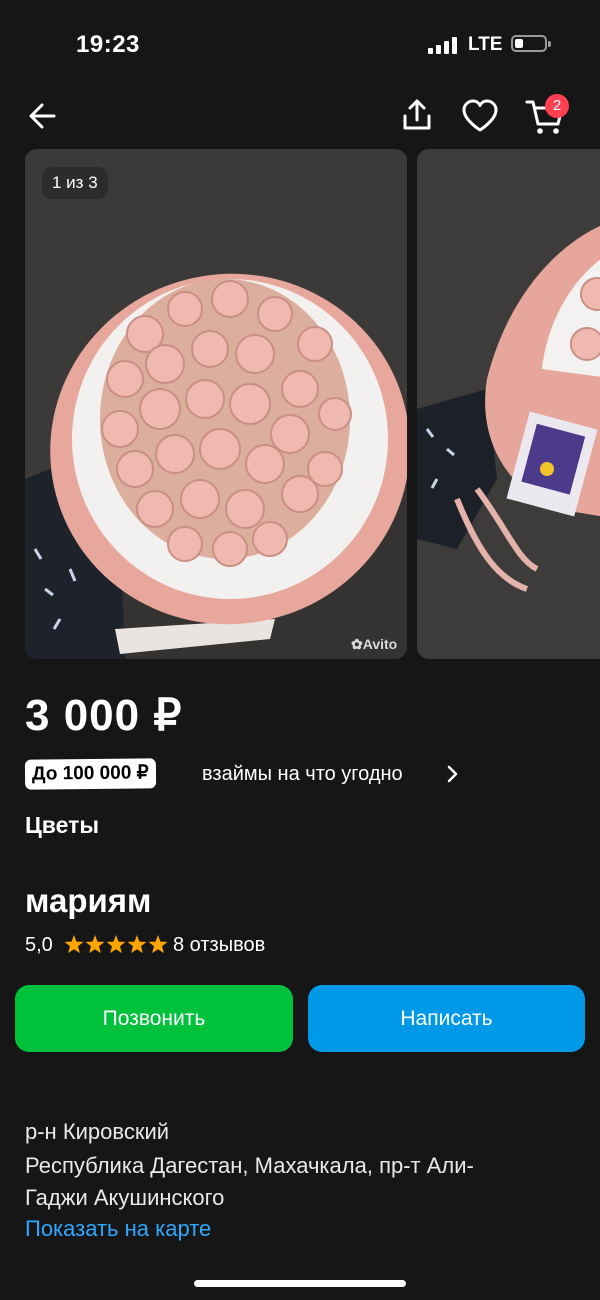 The image size is (600, 1300). Describe the element at coordinates (42, 116) in the screenshot. I see `back-arrow-icon` at that location.